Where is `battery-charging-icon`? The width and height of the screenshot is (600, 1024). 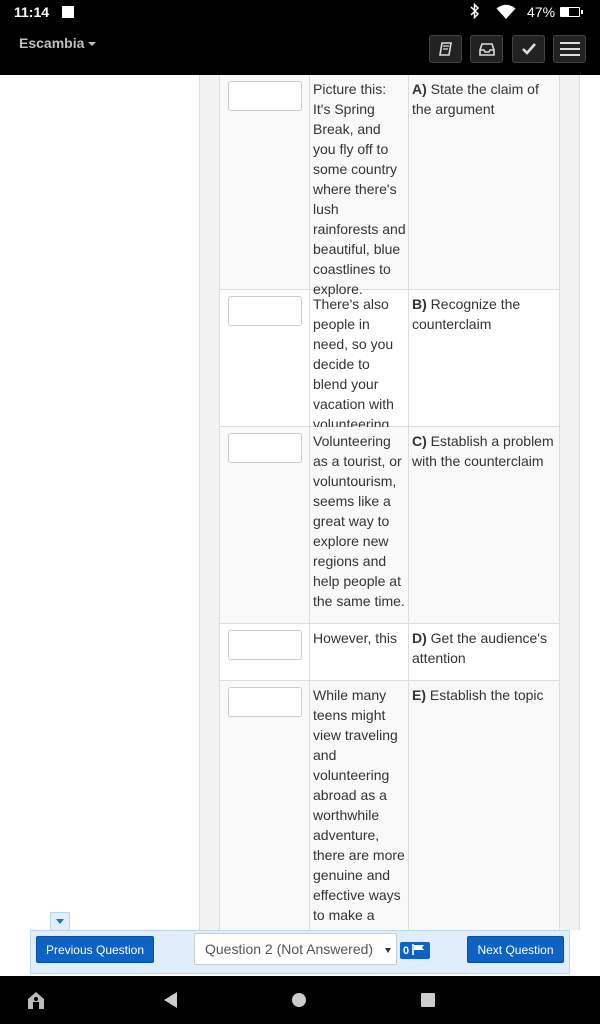
battery-charging-icon is located at coordinates (571, 12).